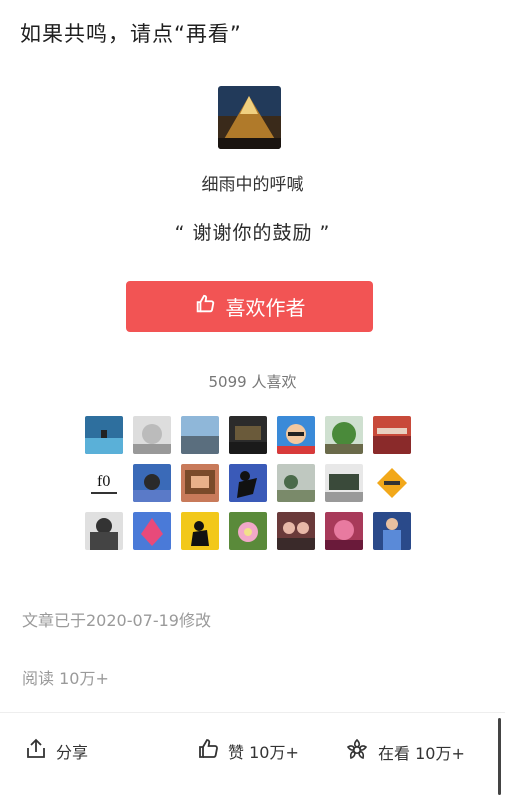 Image resolution: width=505 pixels, height=795 pixels. What do you see at coordinates (499, 756) in the screenshot?
I see `scrollbar` at bounding box center [499, 756].